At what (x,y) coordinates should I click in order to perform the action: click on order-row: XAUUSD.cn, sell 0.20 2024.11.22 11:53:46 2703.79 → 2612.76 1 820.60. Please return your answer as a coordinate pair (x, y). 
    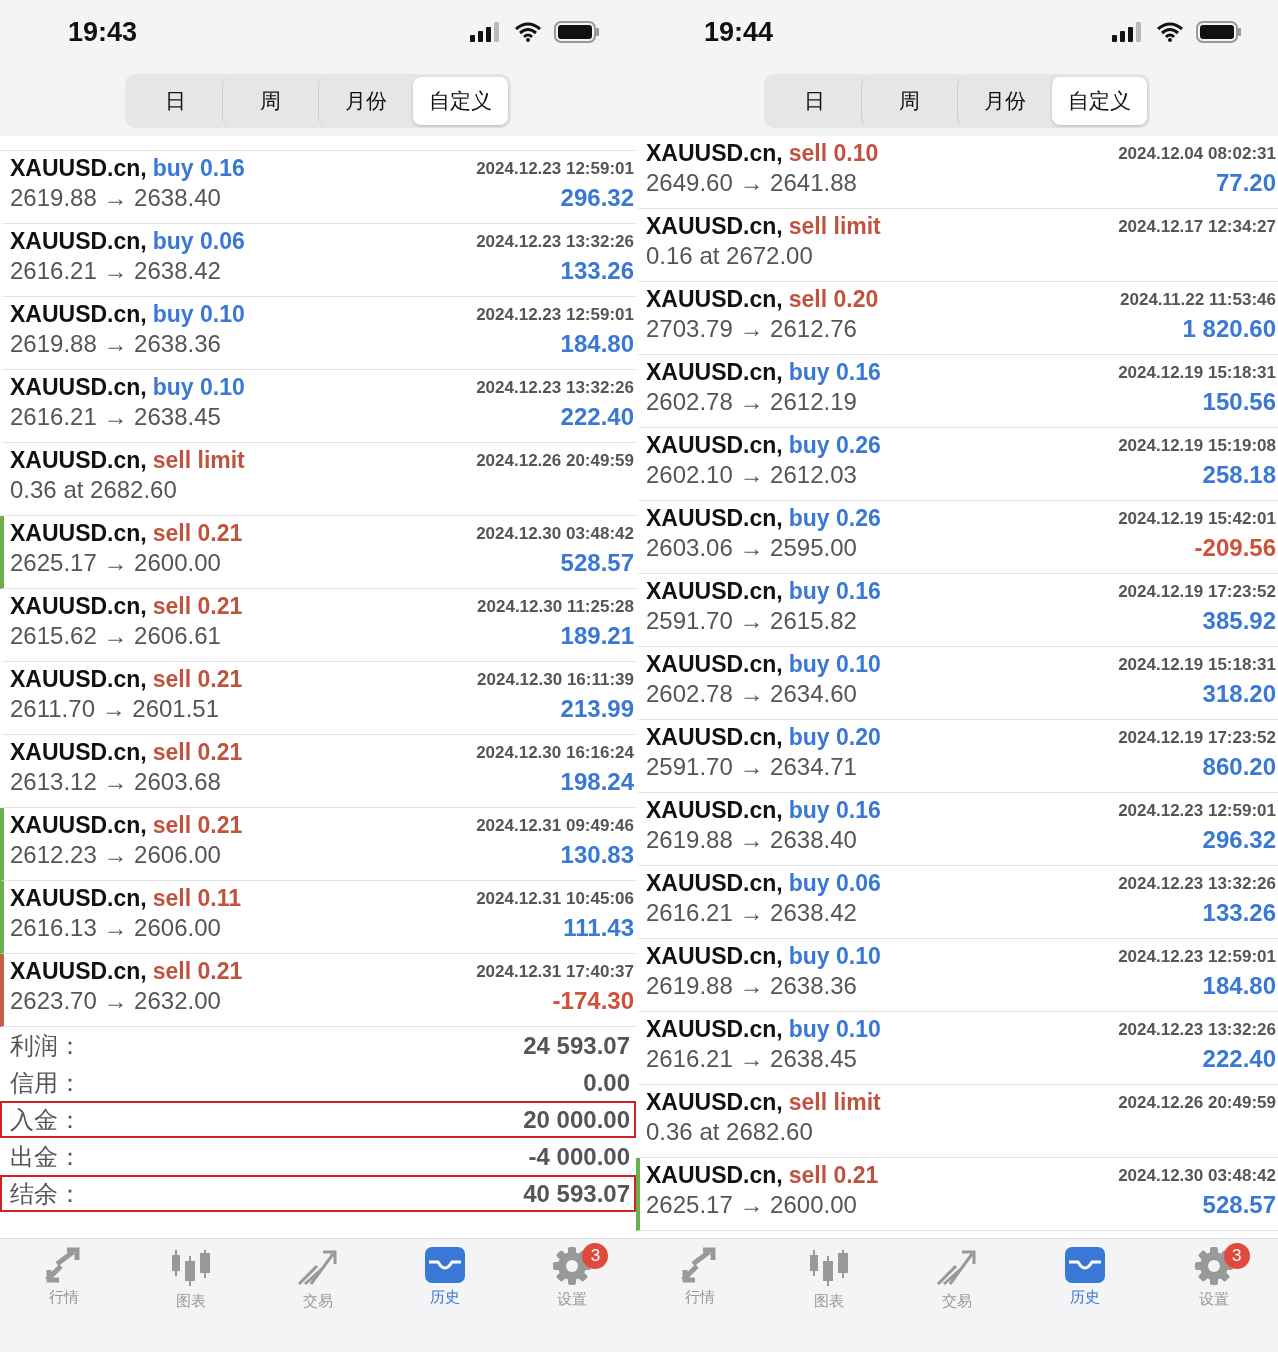
    Looking at the image, I should click on (957, 318).